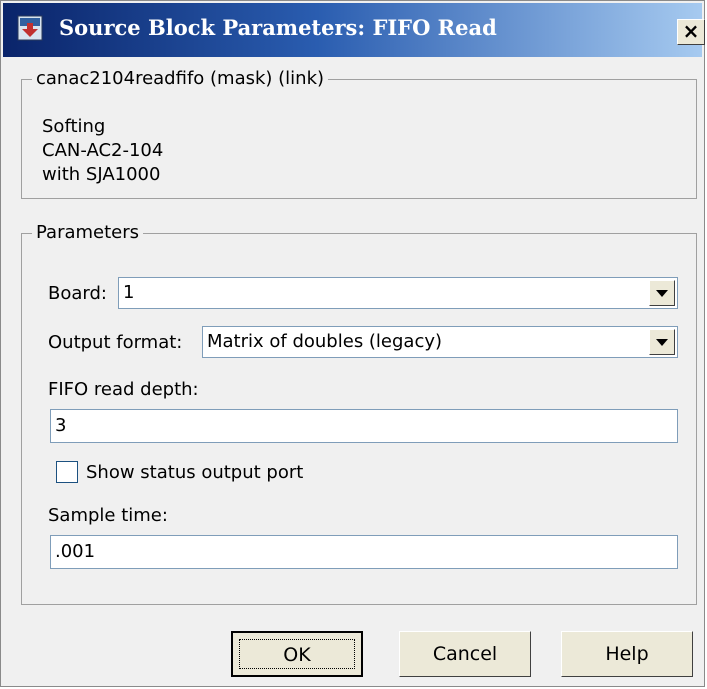  What do you see at coordinates (278, 27) in the screenshot?
I see `window-title: Source Block Parameters: FIFO Read` at bounding box center [278, 27].